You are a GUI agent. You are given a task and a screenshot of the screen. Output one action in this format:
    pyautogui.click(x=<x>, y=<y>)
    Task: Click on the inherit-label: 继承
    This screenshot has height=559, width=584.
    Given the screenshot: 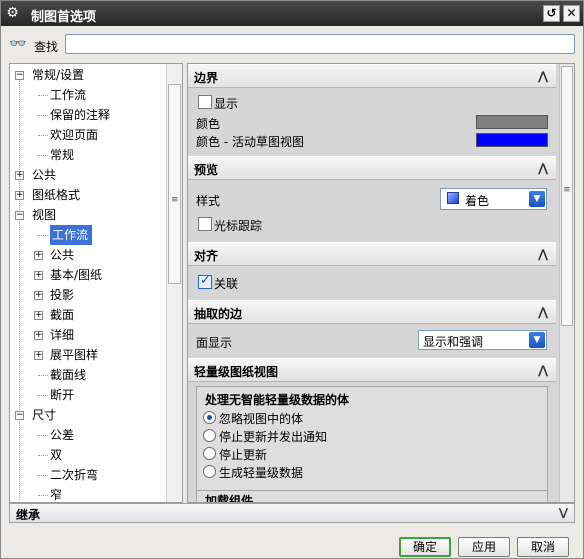 What is the action you would take?
    pyautogui.click(x=28, y=515)
    